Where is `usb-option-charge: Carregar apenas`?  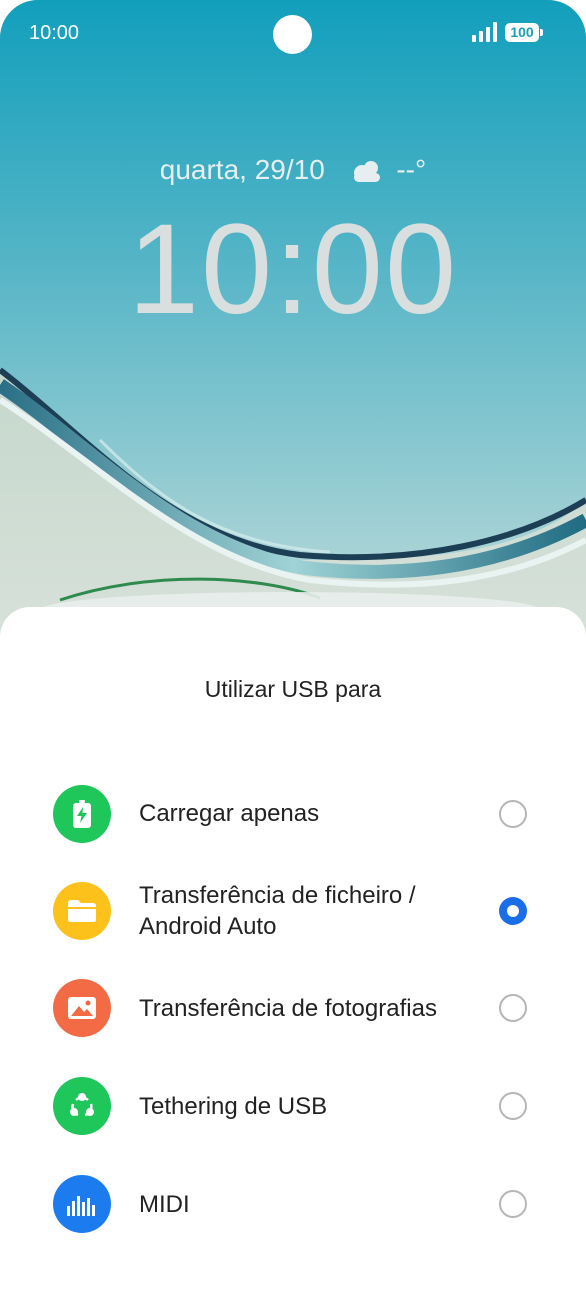 usb-option-charge: Carregar apenas is located at coordinates (293, 814).